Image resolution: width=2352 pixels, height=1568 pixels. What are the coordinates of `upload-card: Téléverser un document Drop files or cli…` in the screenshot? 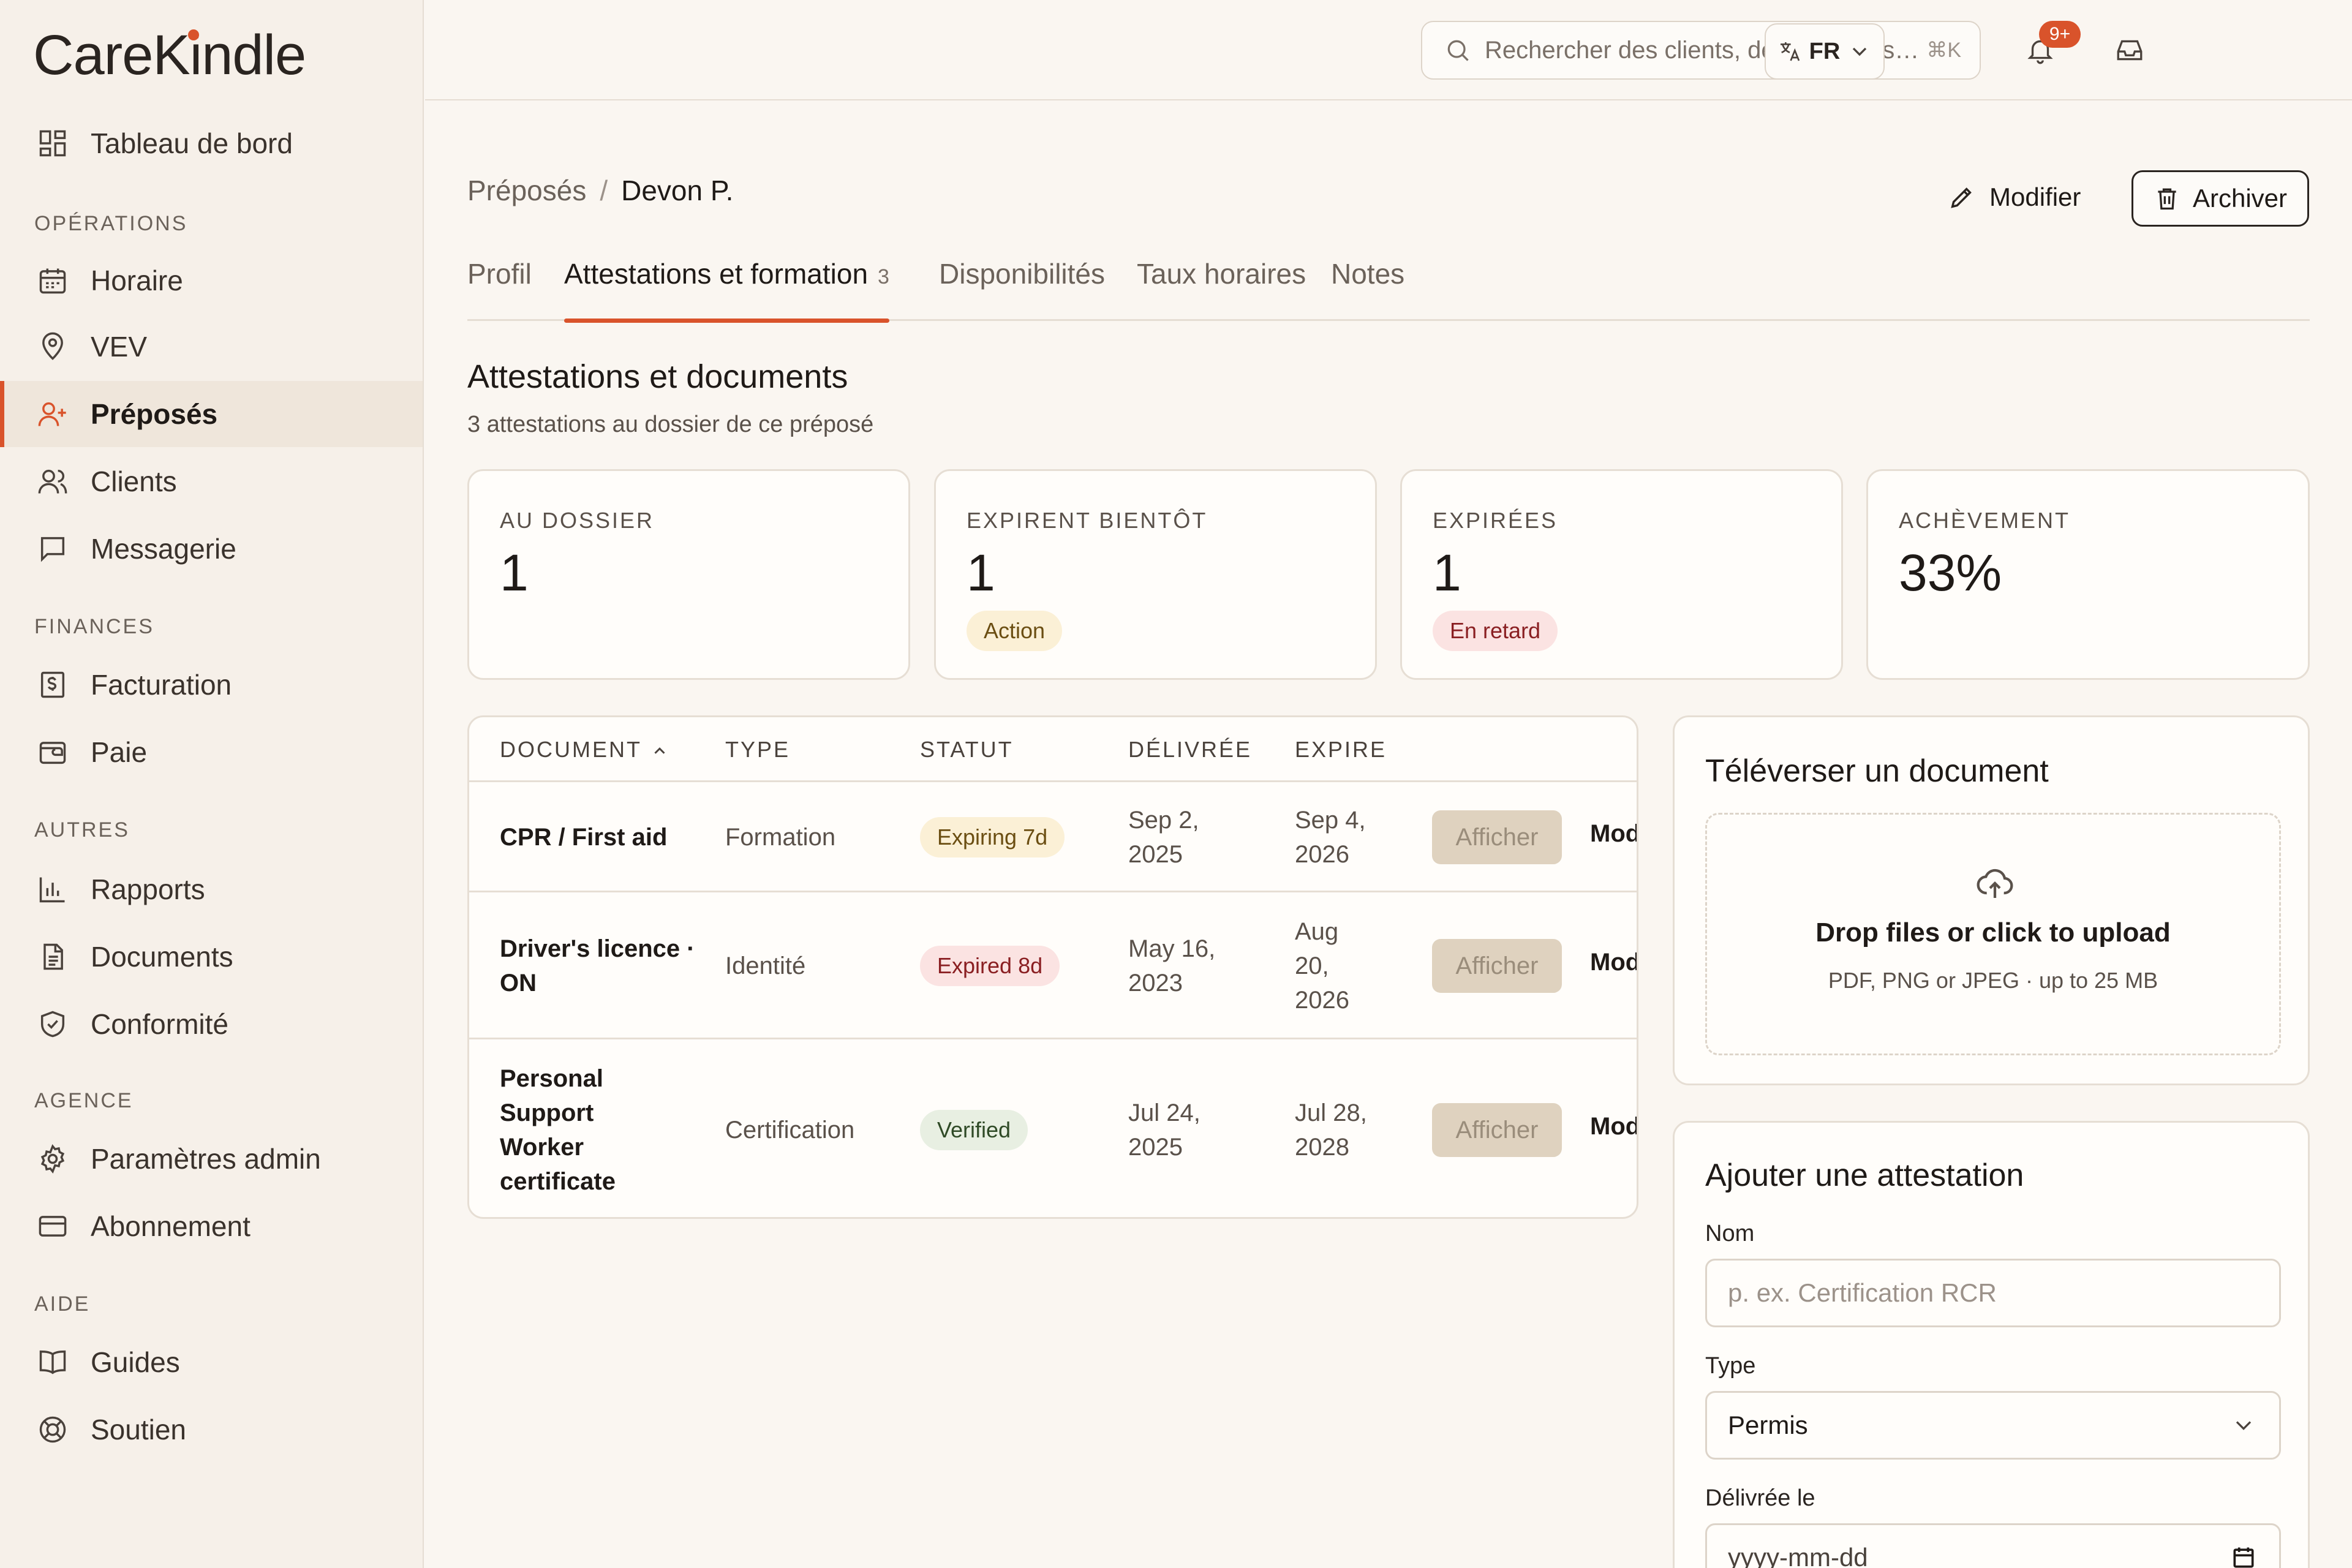 It's located at (1992, 900).